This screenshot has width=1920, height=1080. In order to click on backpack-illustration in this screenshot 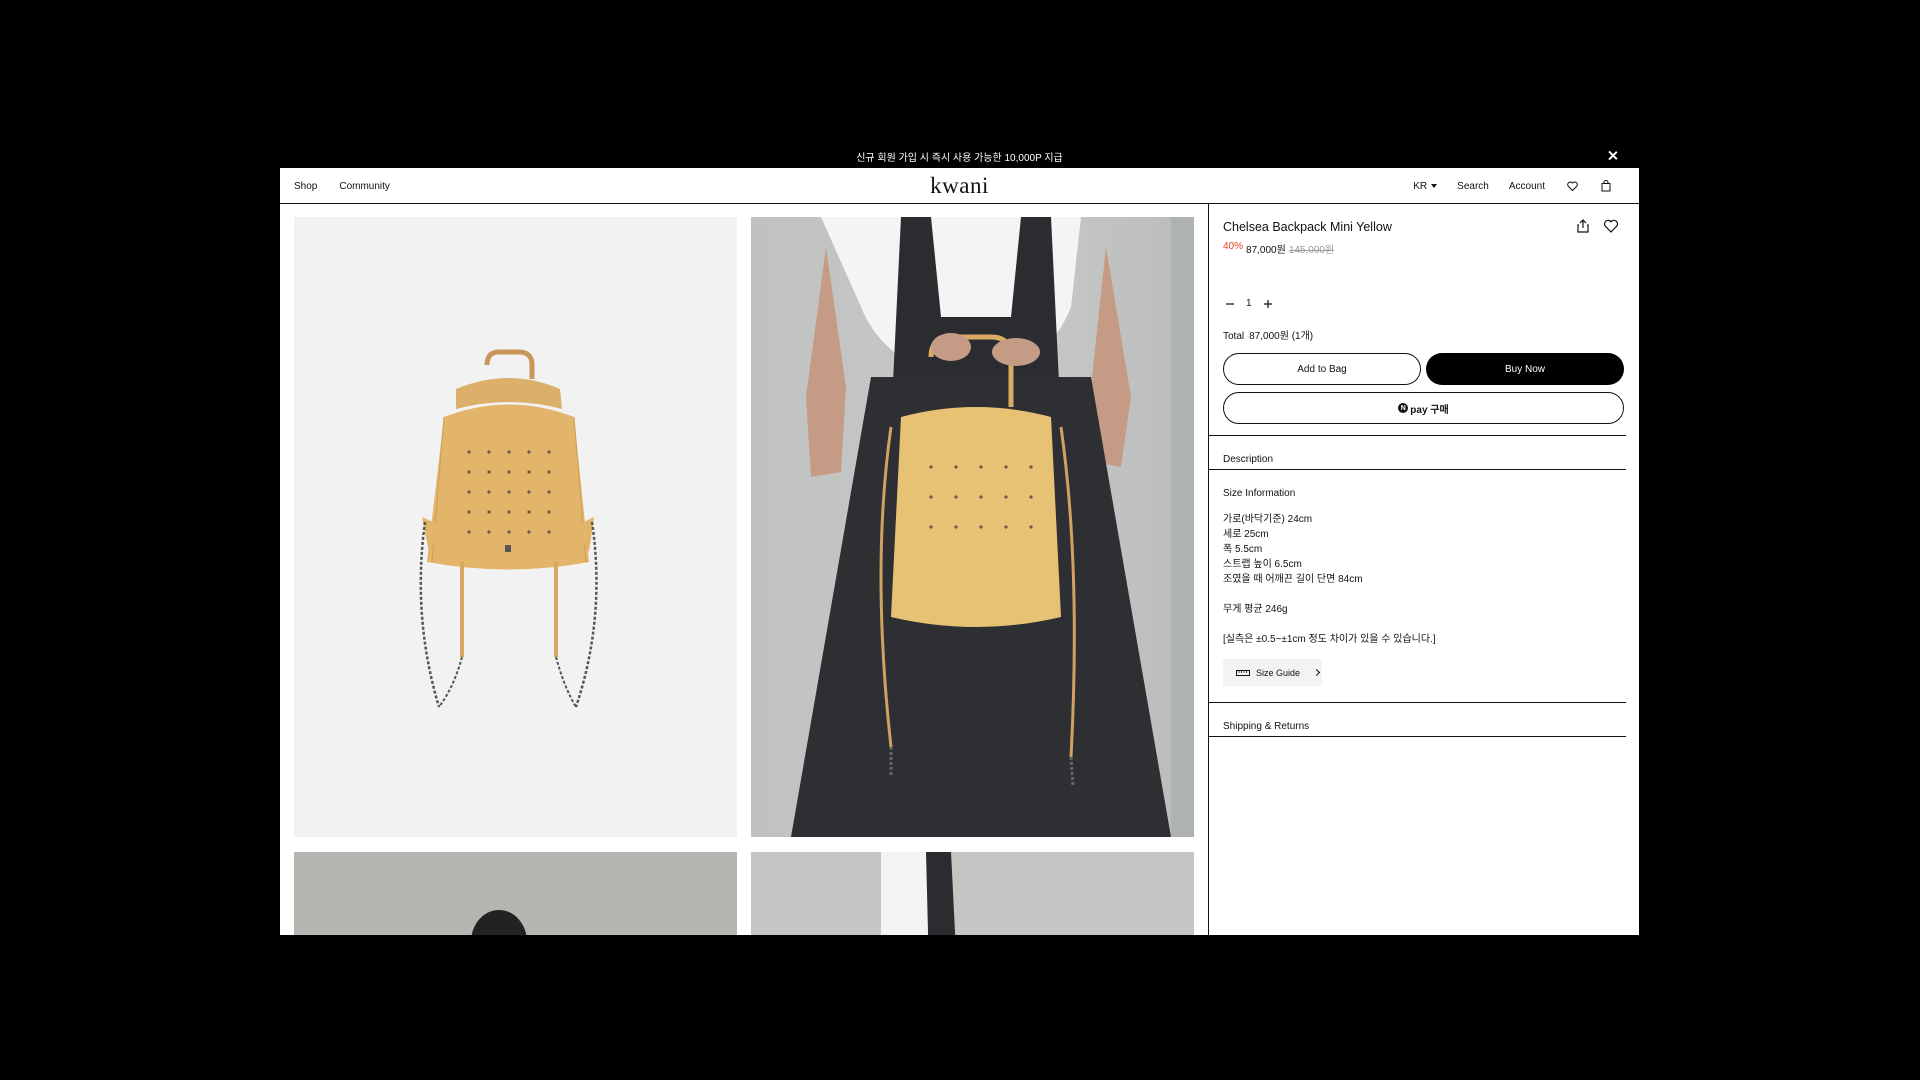, I will do `click(508, 528)`.